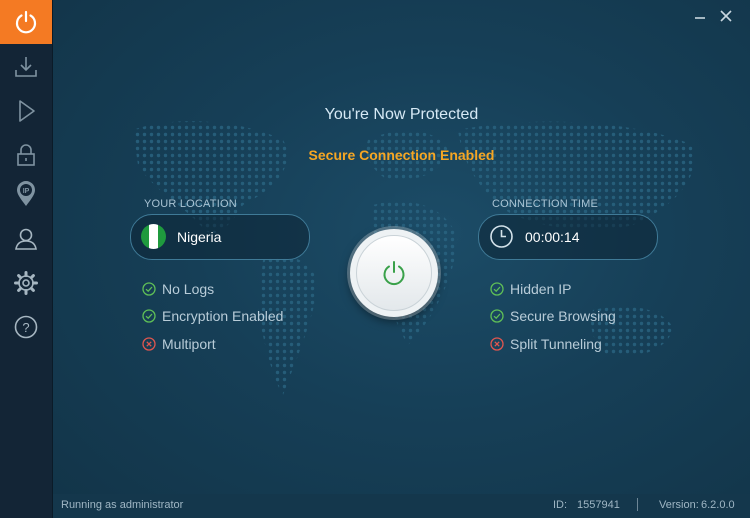 This screenshot has width=750, height=518. Describe the element at coordinates (545, 204) in the screenshot. I see `connection-time-label: CONNECTION TIME` at that location.